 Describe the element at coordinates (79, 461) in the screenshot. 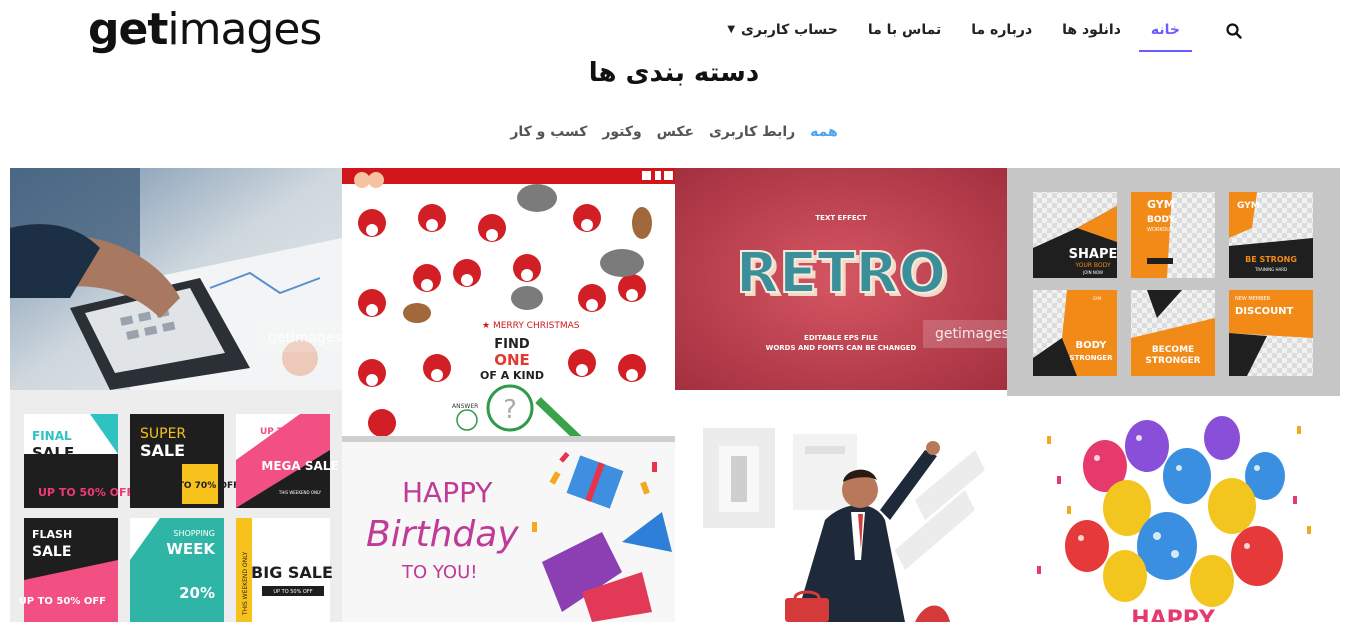

I see `sale-card-1: FINAL SALE UP TO 50% OFF` at that location.